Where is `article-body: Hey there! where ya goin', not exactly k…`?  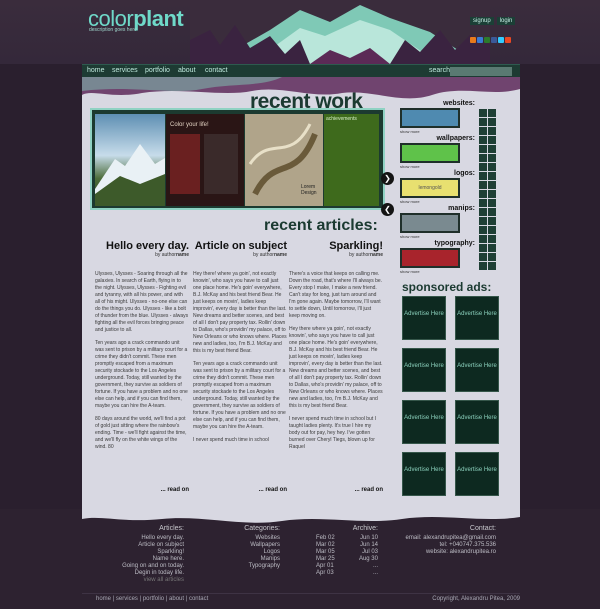 article-body: Hey there! where ya goin', not exactly k… is located at coordinates (240, 357).